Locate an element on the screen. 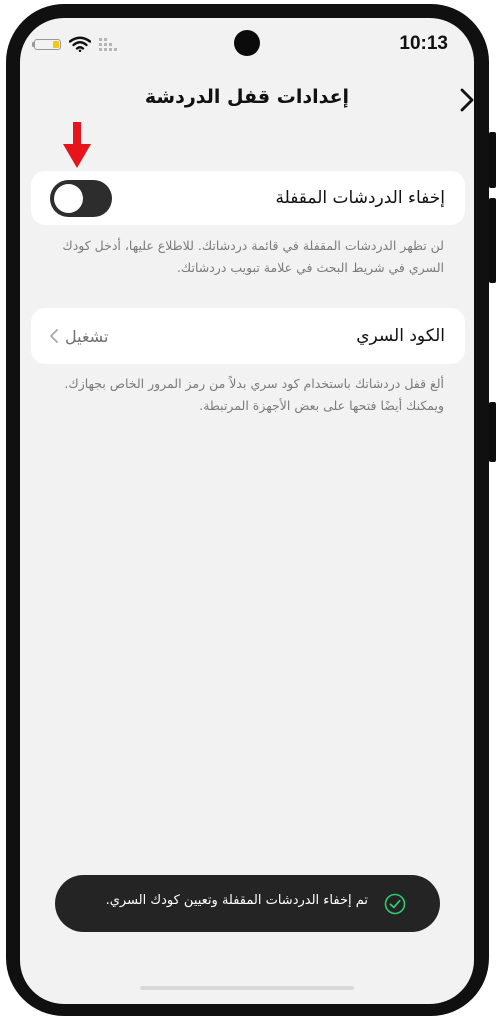 Image resolution: width=497 pixels, height=1024 pixels. status-time: 10:13 is located at coordinates (423, 43).